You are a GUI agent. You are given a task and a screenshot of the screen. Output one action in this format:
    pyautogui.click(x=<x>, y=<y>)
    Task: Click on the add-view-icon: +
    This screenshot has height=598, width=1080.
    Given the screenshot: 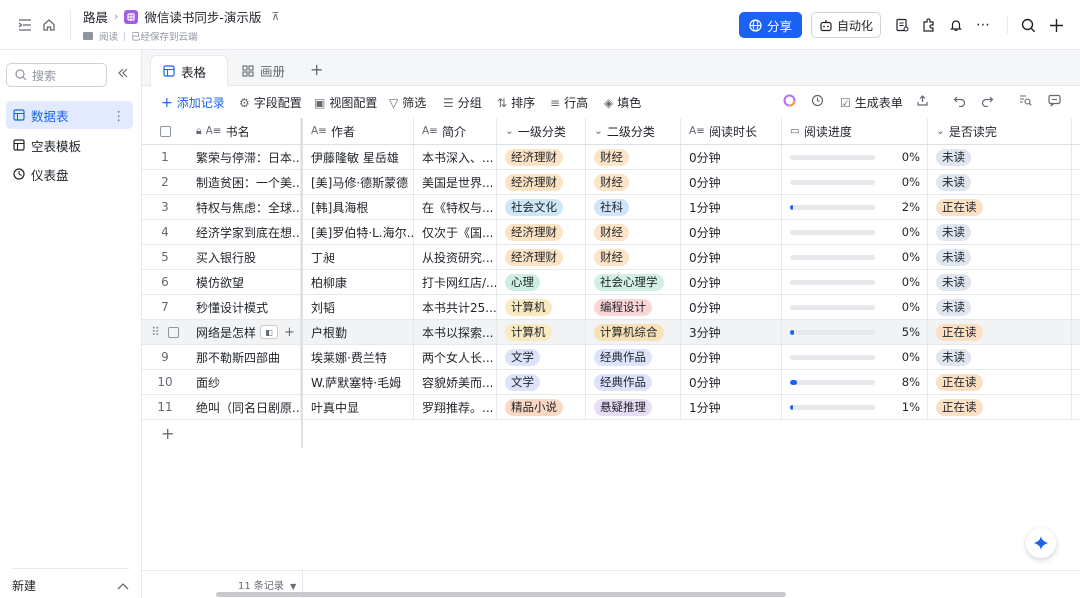 What is the action you would take?
    pyautogui.click(x=316, y=69)
    